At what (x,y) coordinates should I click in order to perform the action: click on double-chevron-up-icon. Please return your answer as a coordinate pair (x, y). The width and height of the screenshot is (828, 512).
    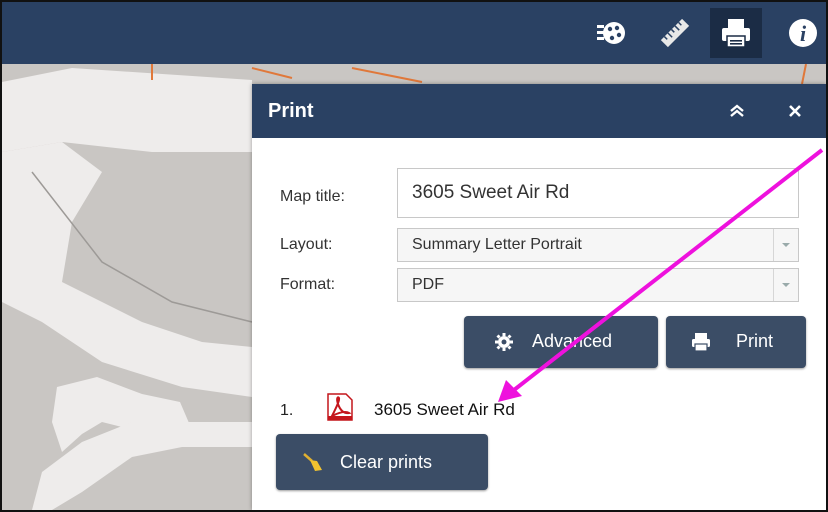
    Looking at the image, I should click on (737, 110).